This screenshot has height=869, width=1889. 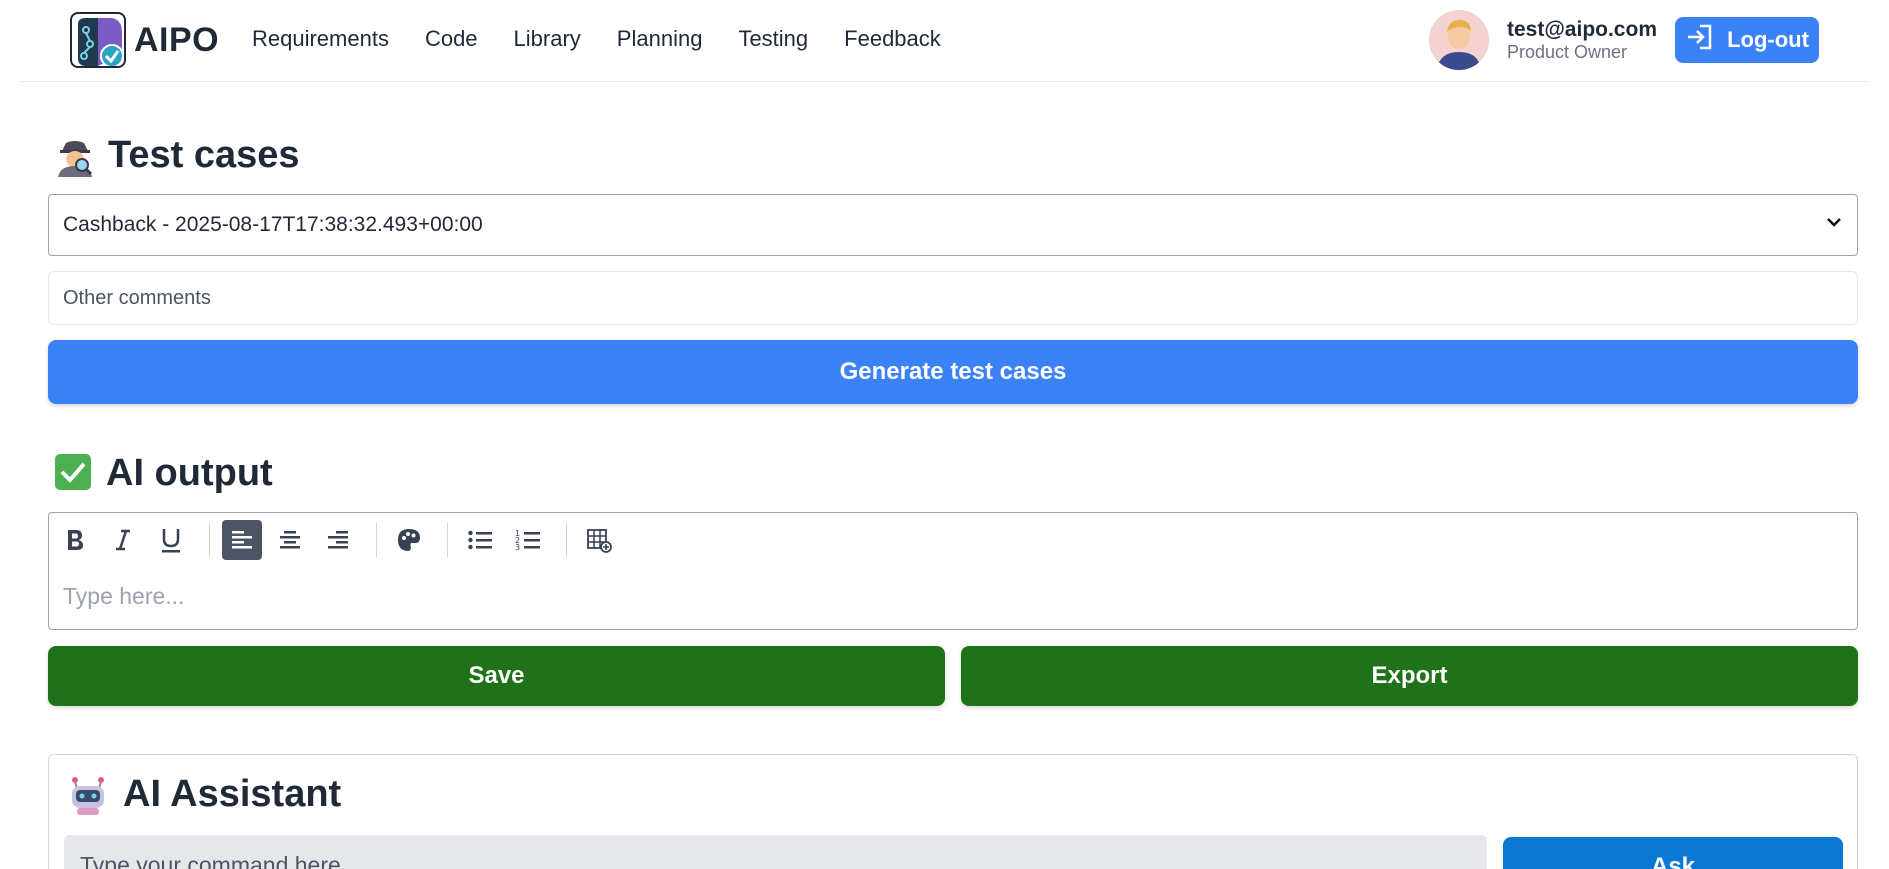 What do you see at coordinates (775, 852) in the screenshot?
I see `command-input: Type your command here` at bounding box center [775, 852].